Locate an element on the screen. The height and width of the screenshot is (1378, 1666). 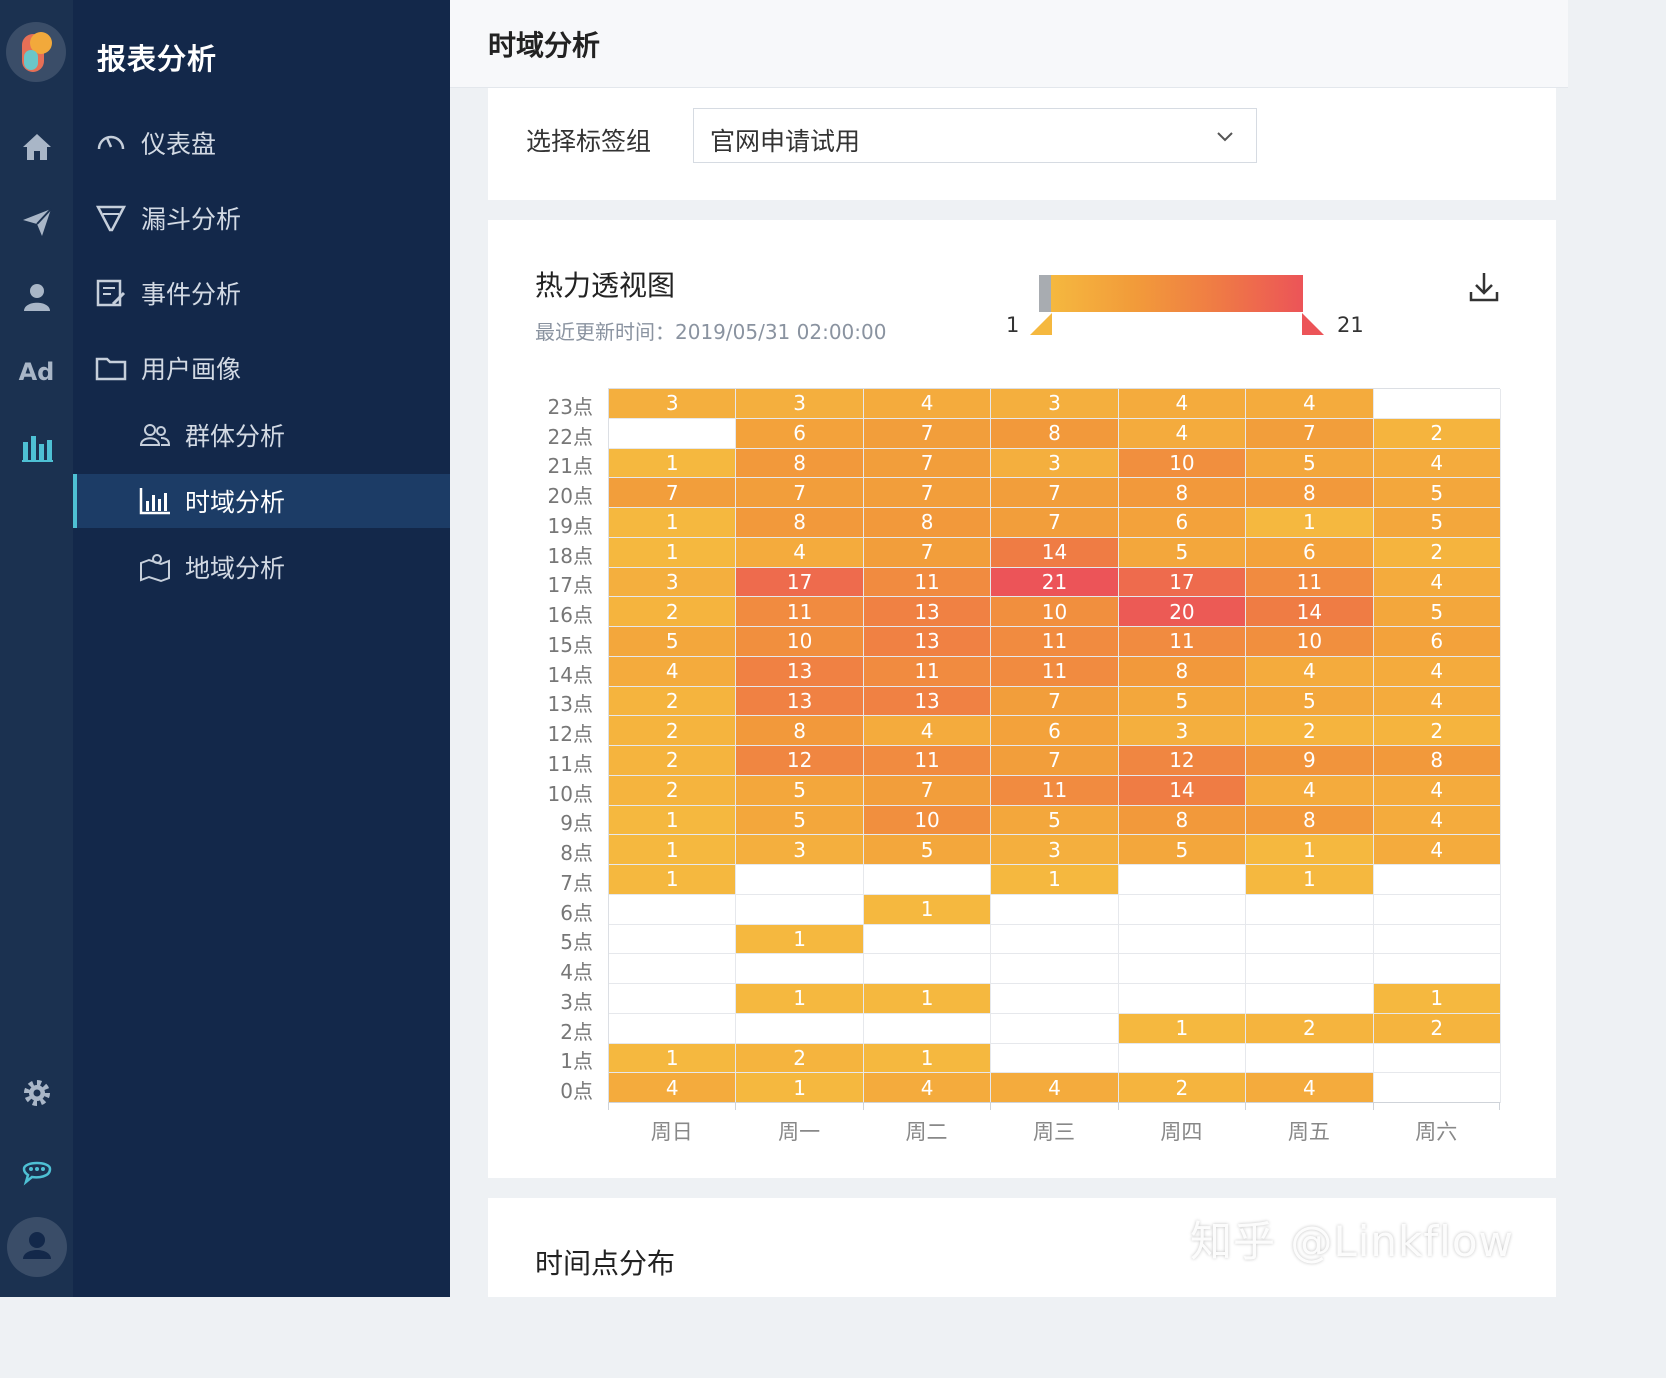
nav-item-time-analysis: 时域分析 is located at coordinates (261, 501).